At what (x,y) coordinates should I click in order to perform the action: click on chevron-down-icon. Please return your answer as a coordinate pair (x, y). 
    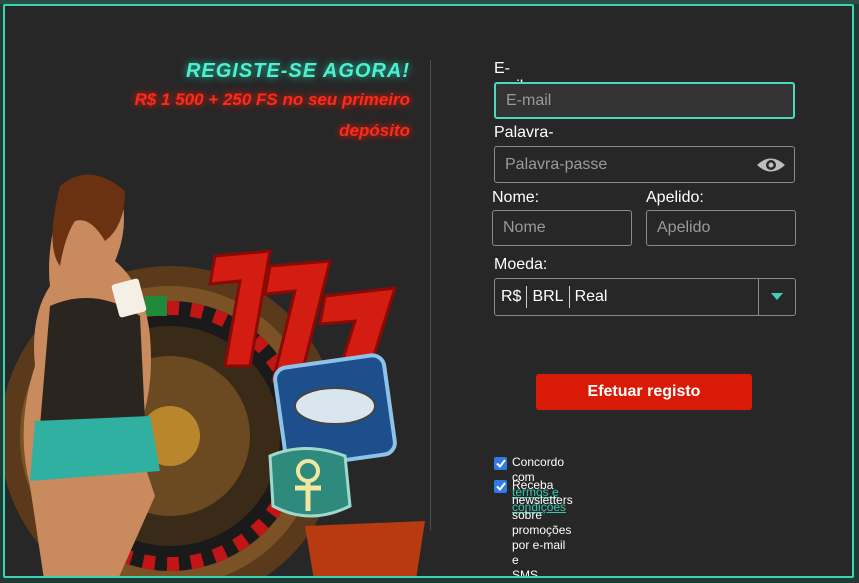
    Looking at the image, I should click on (777, 296).